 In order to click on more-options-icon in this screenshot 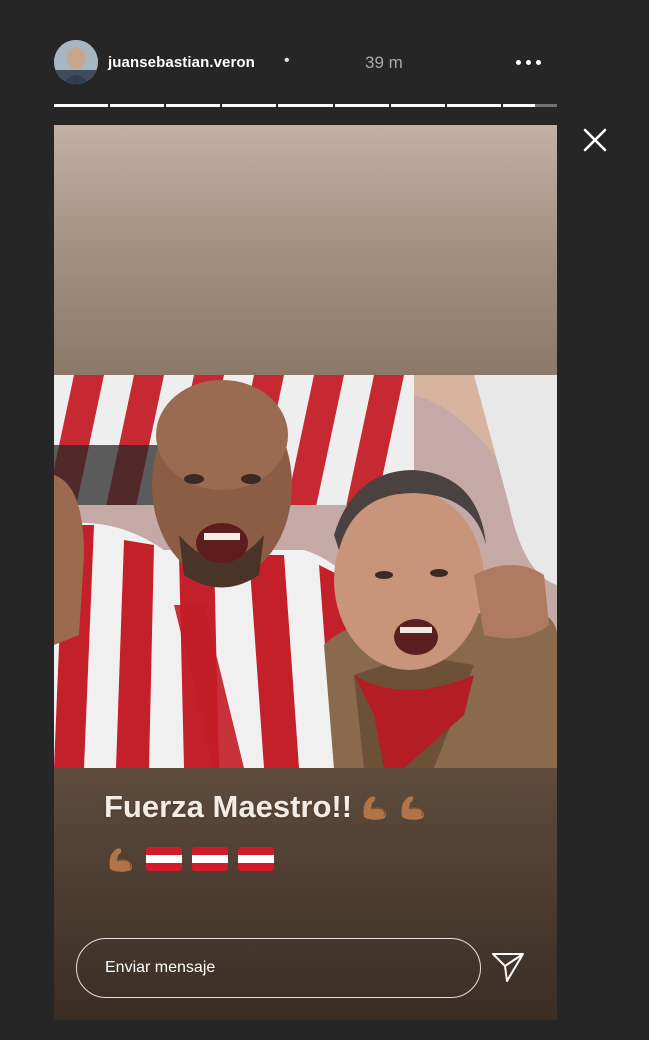, I will do `click(528, 62)`.